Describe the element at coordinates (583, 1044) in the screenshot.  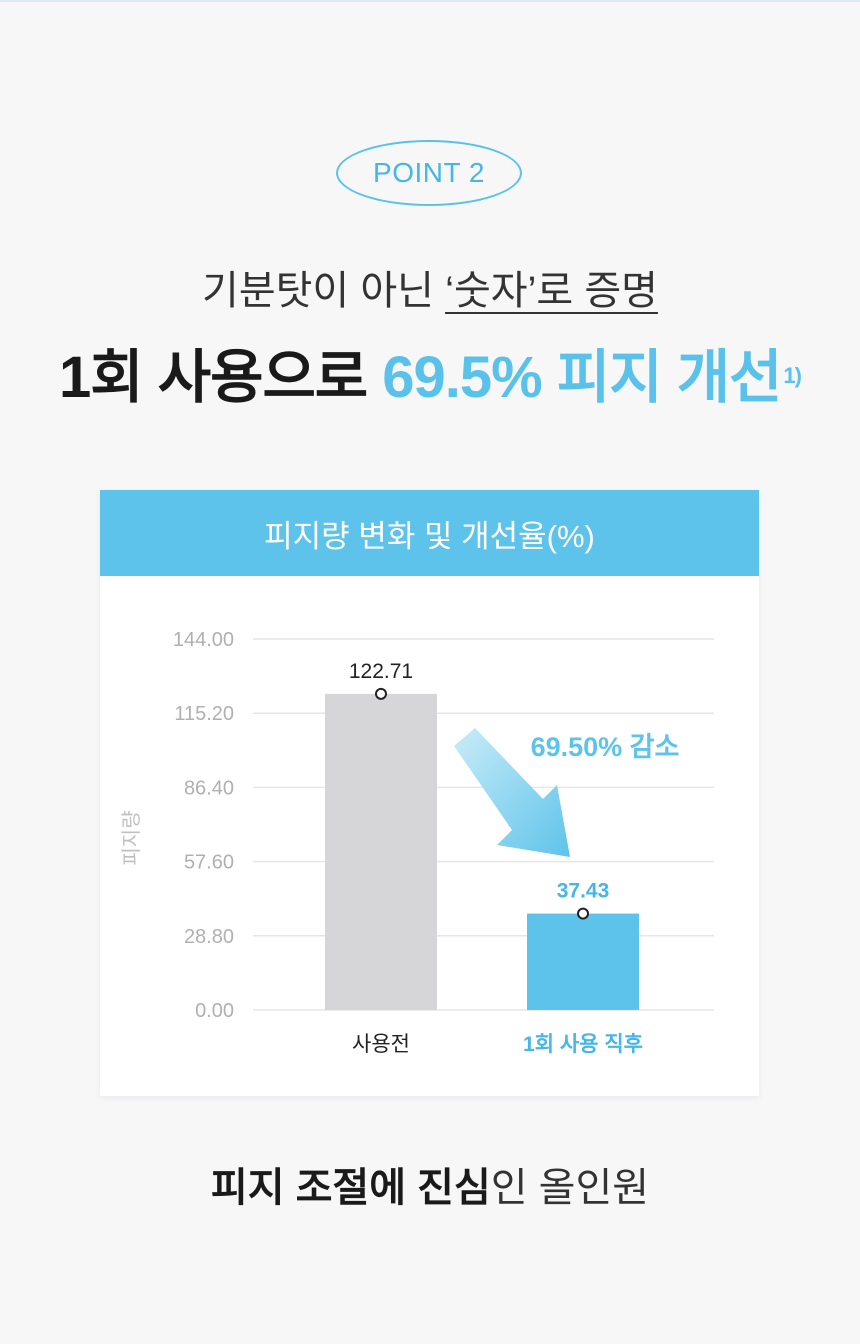
I see `x-category-label: 1회 사용 직후` at that location.